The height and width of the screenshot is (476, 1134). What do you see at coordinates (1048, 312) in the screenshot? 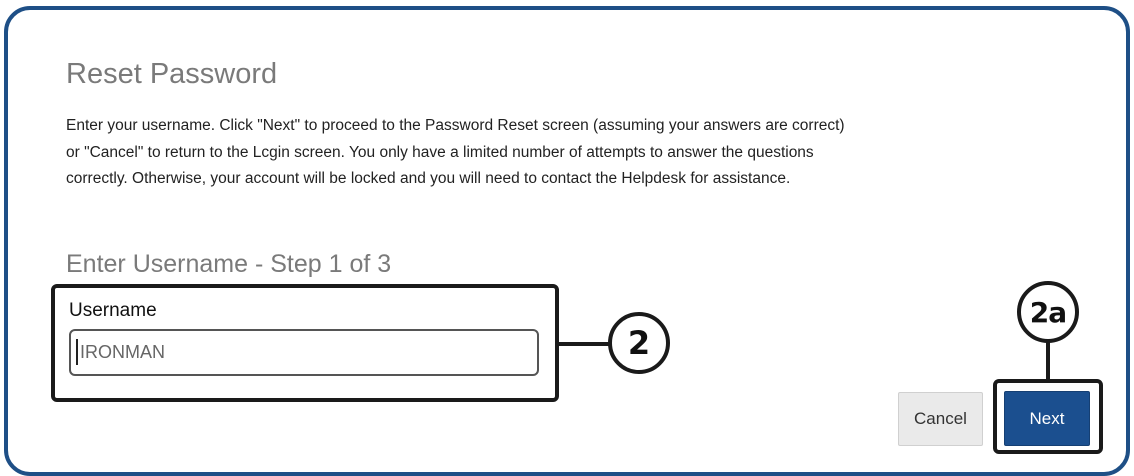
I see `callout-marker-2a: 2a` at bounding box center [1048, 312].